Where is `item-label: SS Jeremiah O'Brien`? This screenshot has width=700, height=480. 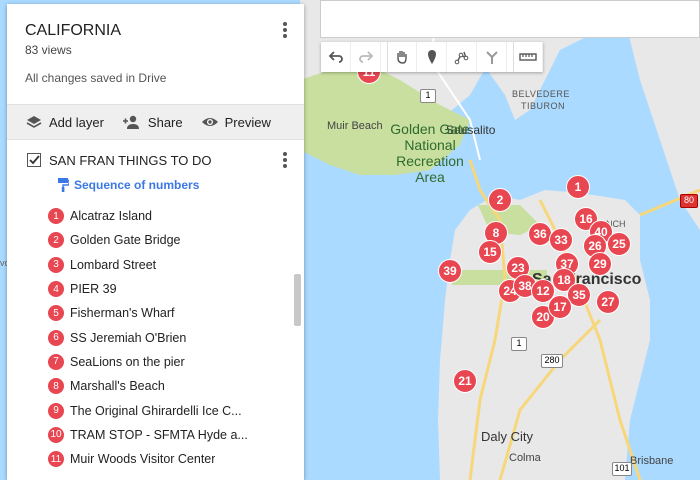
item-label: SS Jeremiah O'Brien is located at coordinates (128, 337).